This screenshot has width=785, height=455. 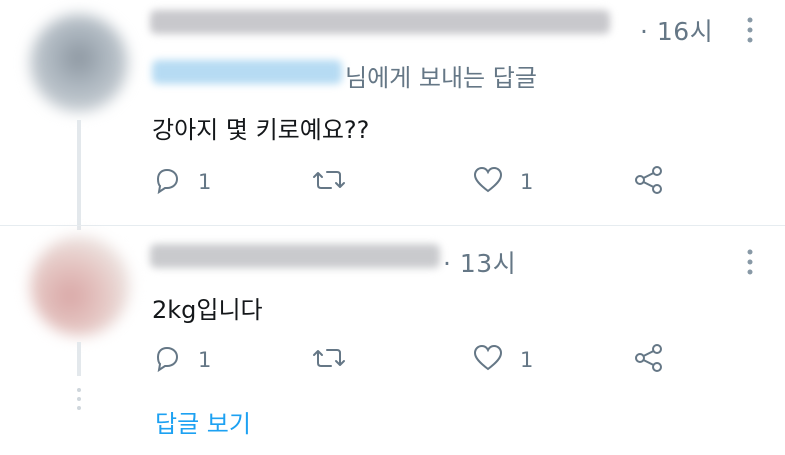 I want to click on thread-dots, so click(x=79, y=401).